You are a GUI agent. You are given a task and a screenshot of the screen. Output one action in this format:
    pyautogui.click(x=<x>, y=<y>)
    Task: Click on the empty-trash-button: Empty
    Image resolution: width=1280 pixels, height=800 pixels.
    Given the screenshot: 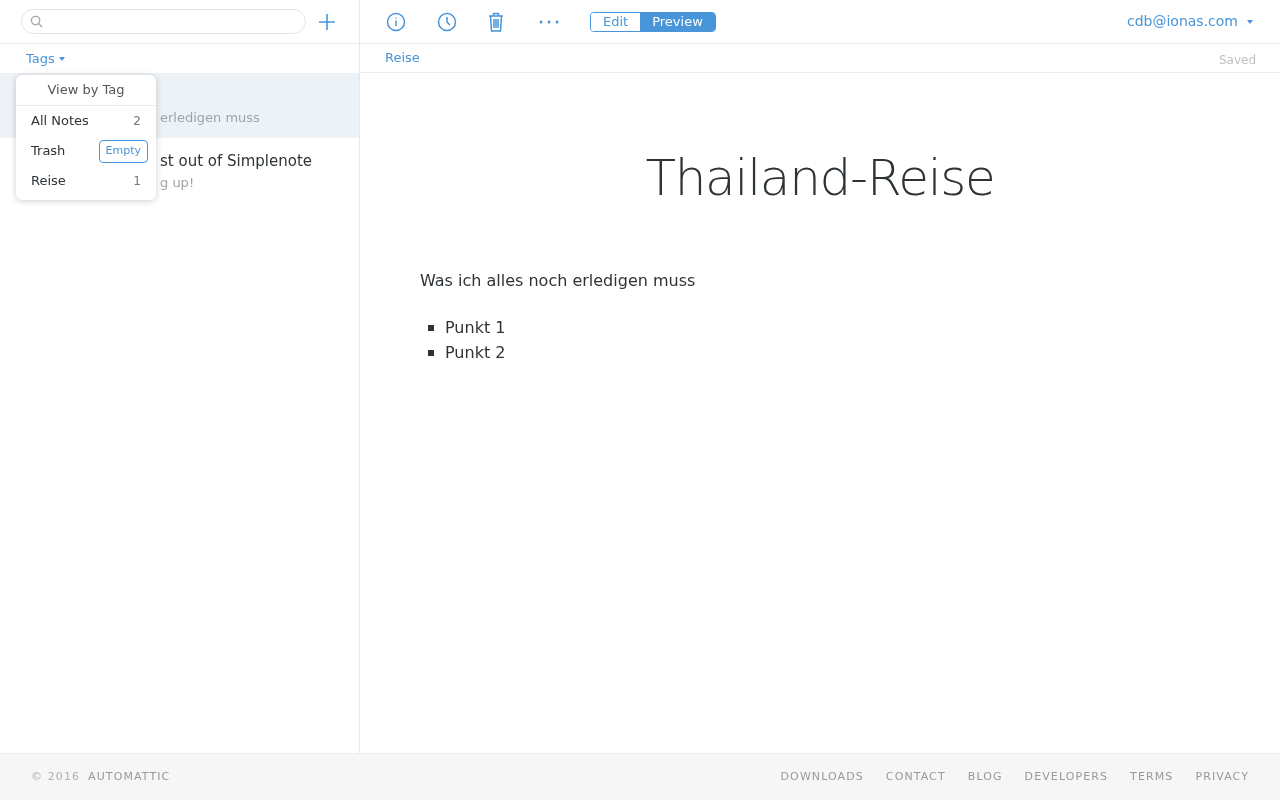 What is the action you would take?
    pyautogui.click(x=123, y=151)
    